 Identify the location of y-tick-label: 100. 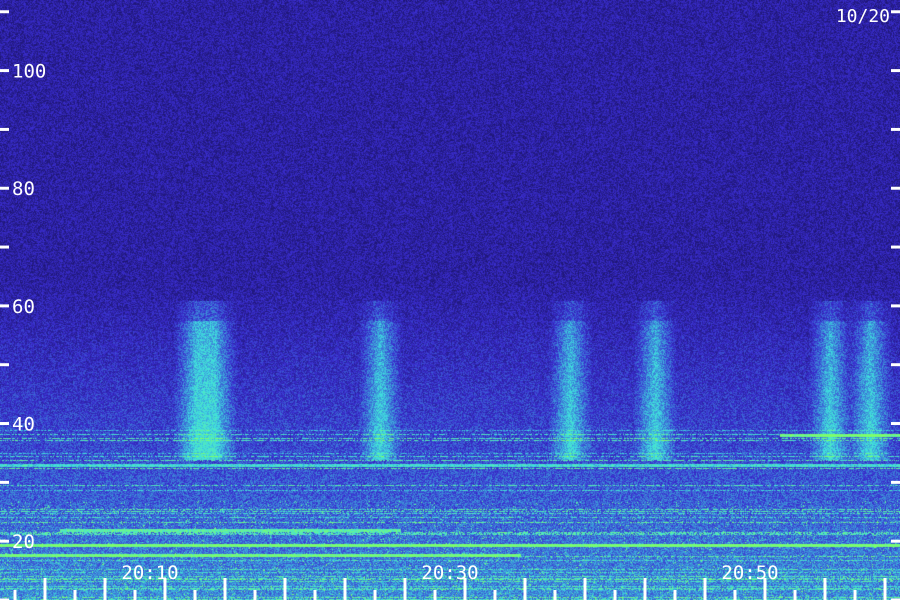
(29, 72).